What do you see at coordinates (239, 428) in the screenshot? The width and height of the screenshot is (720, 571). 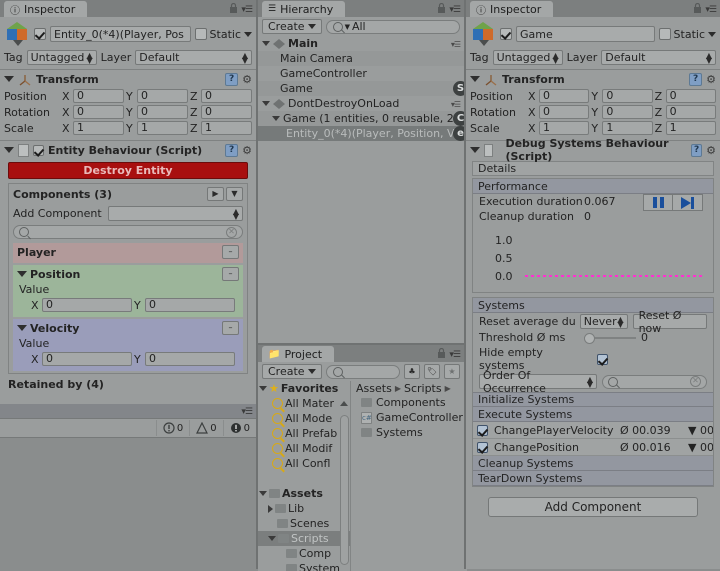 I see `console-info-group: 0` at bounding box center [239, 428].